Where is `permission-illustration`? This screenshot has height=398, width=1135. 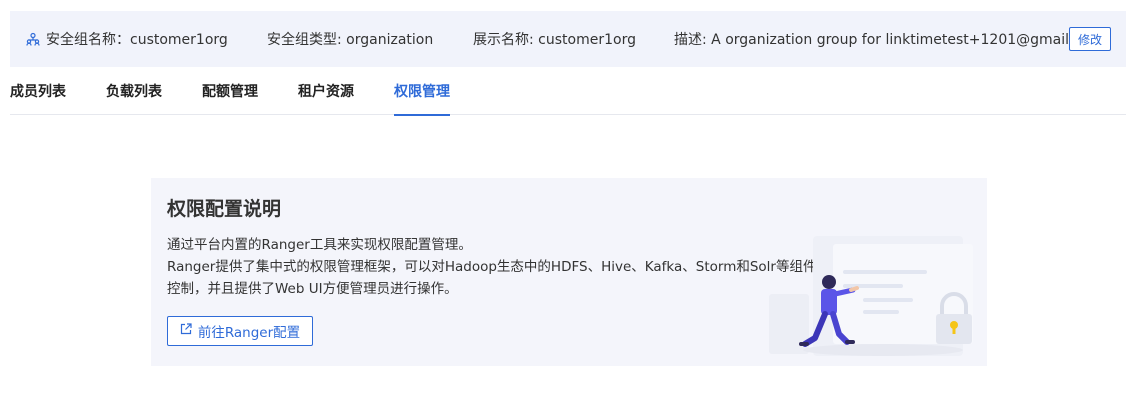 permission-illustration is located at coordinates (875, 298).